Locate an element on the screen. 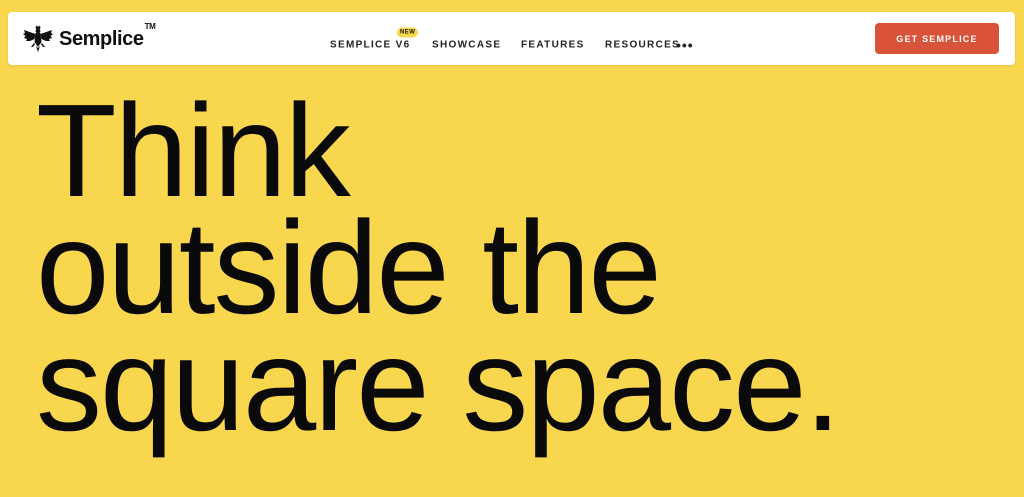 The width and height of the screenshot is (1024, 497). nav-item-features: FEATURES is located at coordinates (553, 45).